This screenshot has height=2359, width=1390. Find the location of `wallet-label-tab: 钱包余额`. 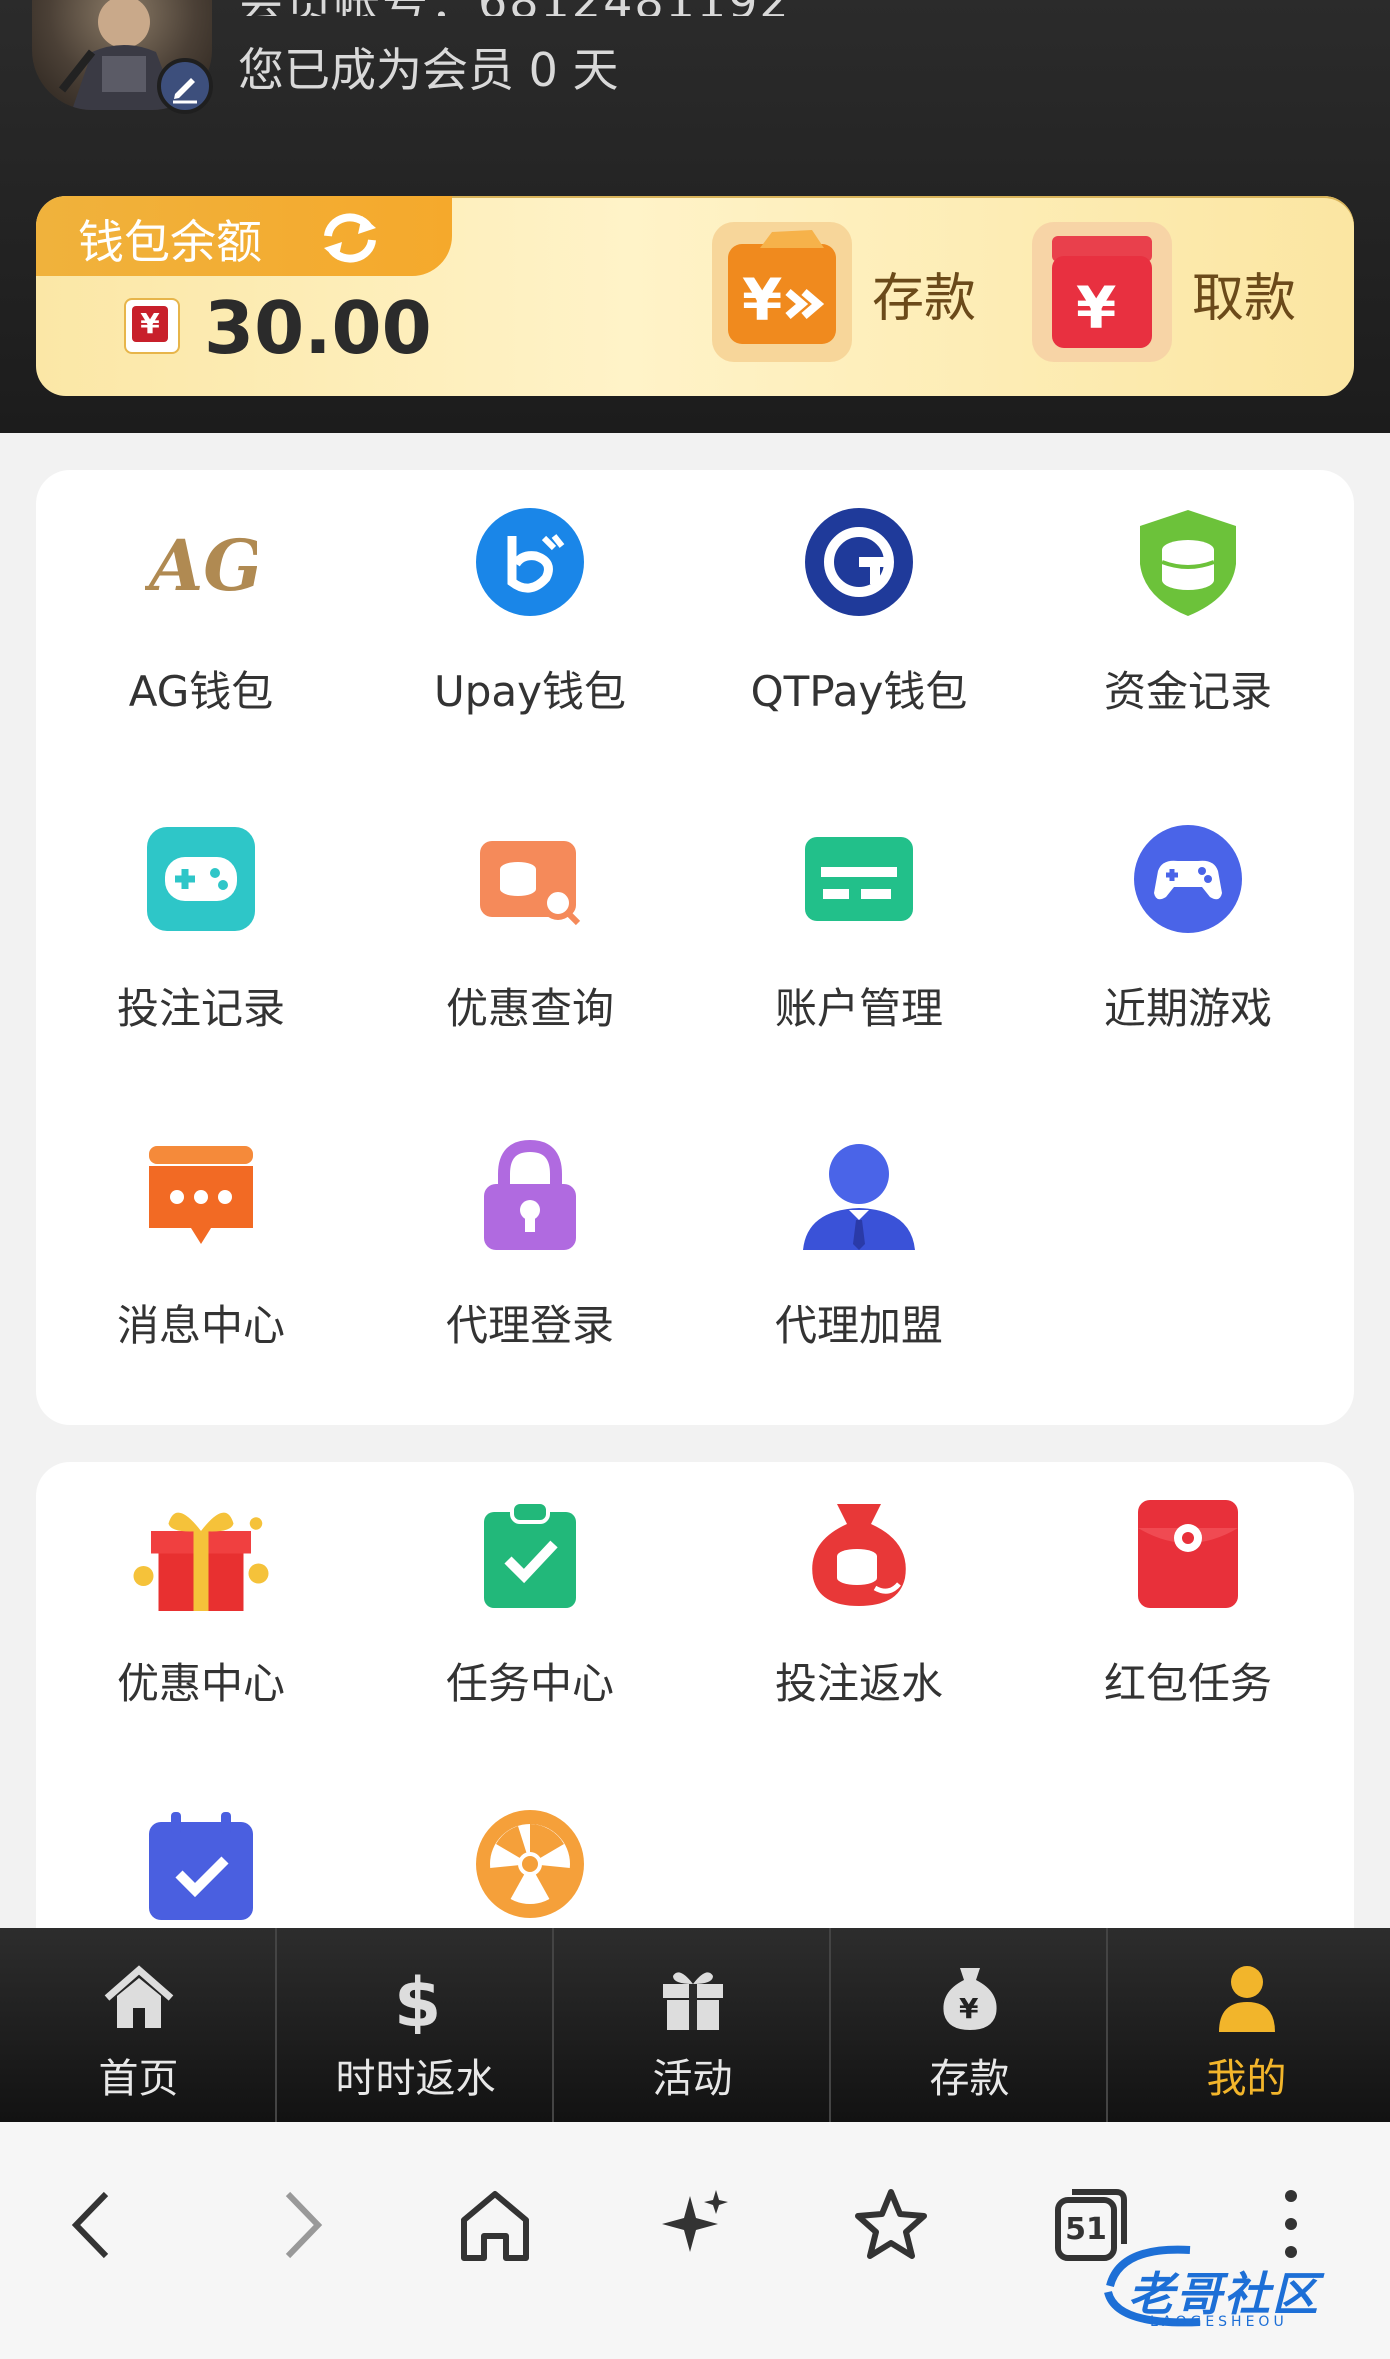

wallet-label-tab: 钱包余额 is located at coordinates (244, 236).